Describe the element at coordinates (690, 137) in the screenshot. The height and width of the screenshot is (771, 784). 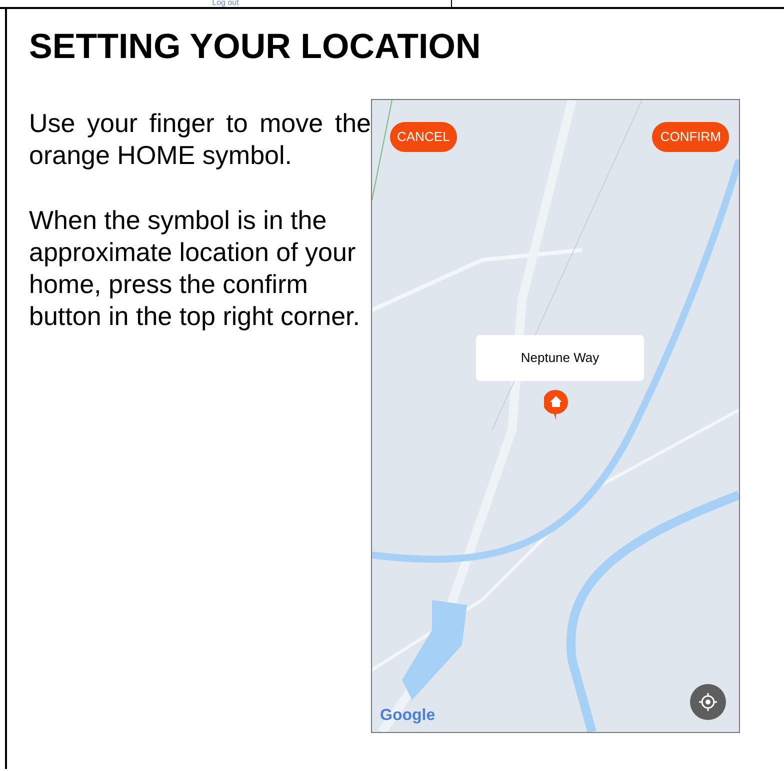
I see `confirm-button: CONFIRM` at that location.